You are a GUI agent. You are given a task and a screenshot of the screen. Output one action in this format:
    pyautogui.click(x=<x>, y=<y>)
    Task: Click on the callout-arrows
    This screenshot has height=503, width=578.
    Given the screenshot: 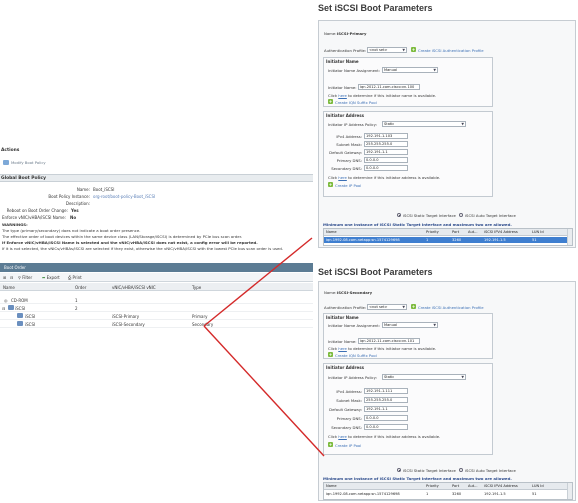 What is the action you would take?
    pyautogui.click(x=264, y=347)
    